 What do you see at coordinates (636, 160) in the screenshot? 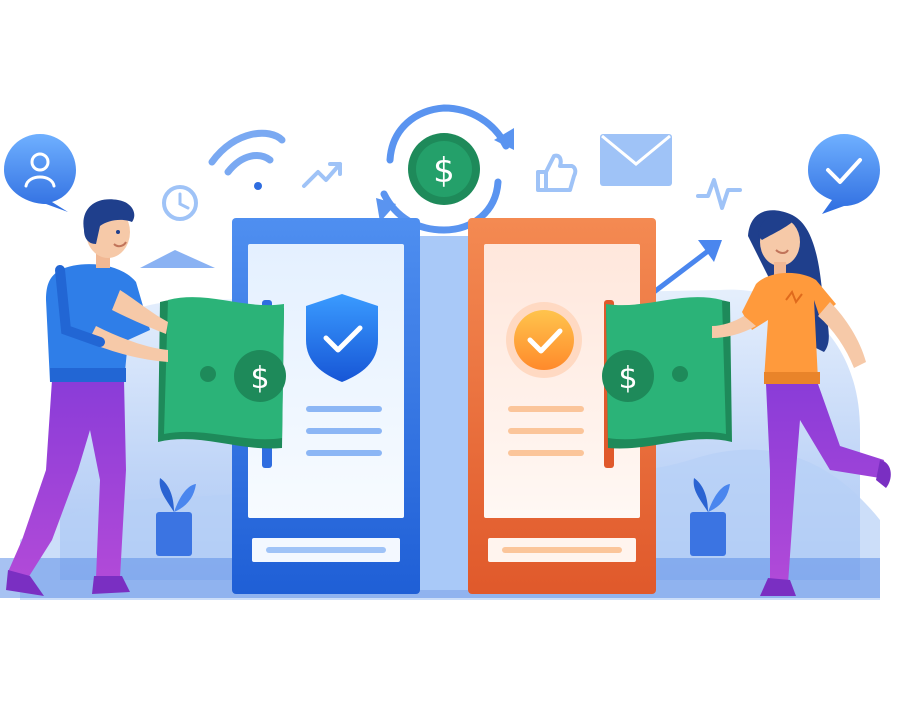
I see `mail-icon` at bounding box center [636, 160].